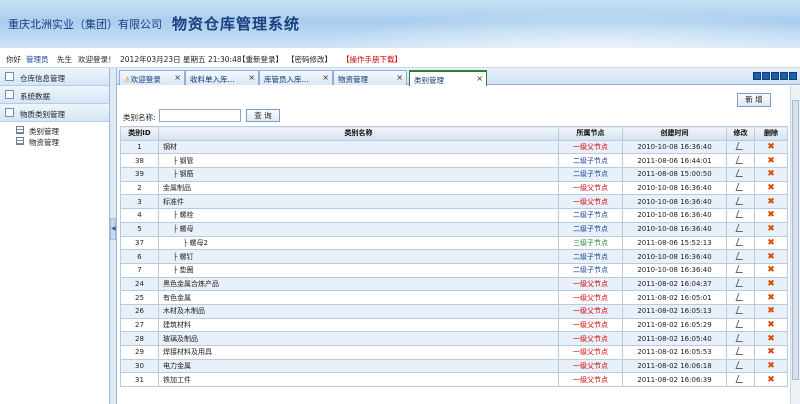 The image size is (800, 404). I want to click on change-password-link: 【密码修改】, so click(309, 59).